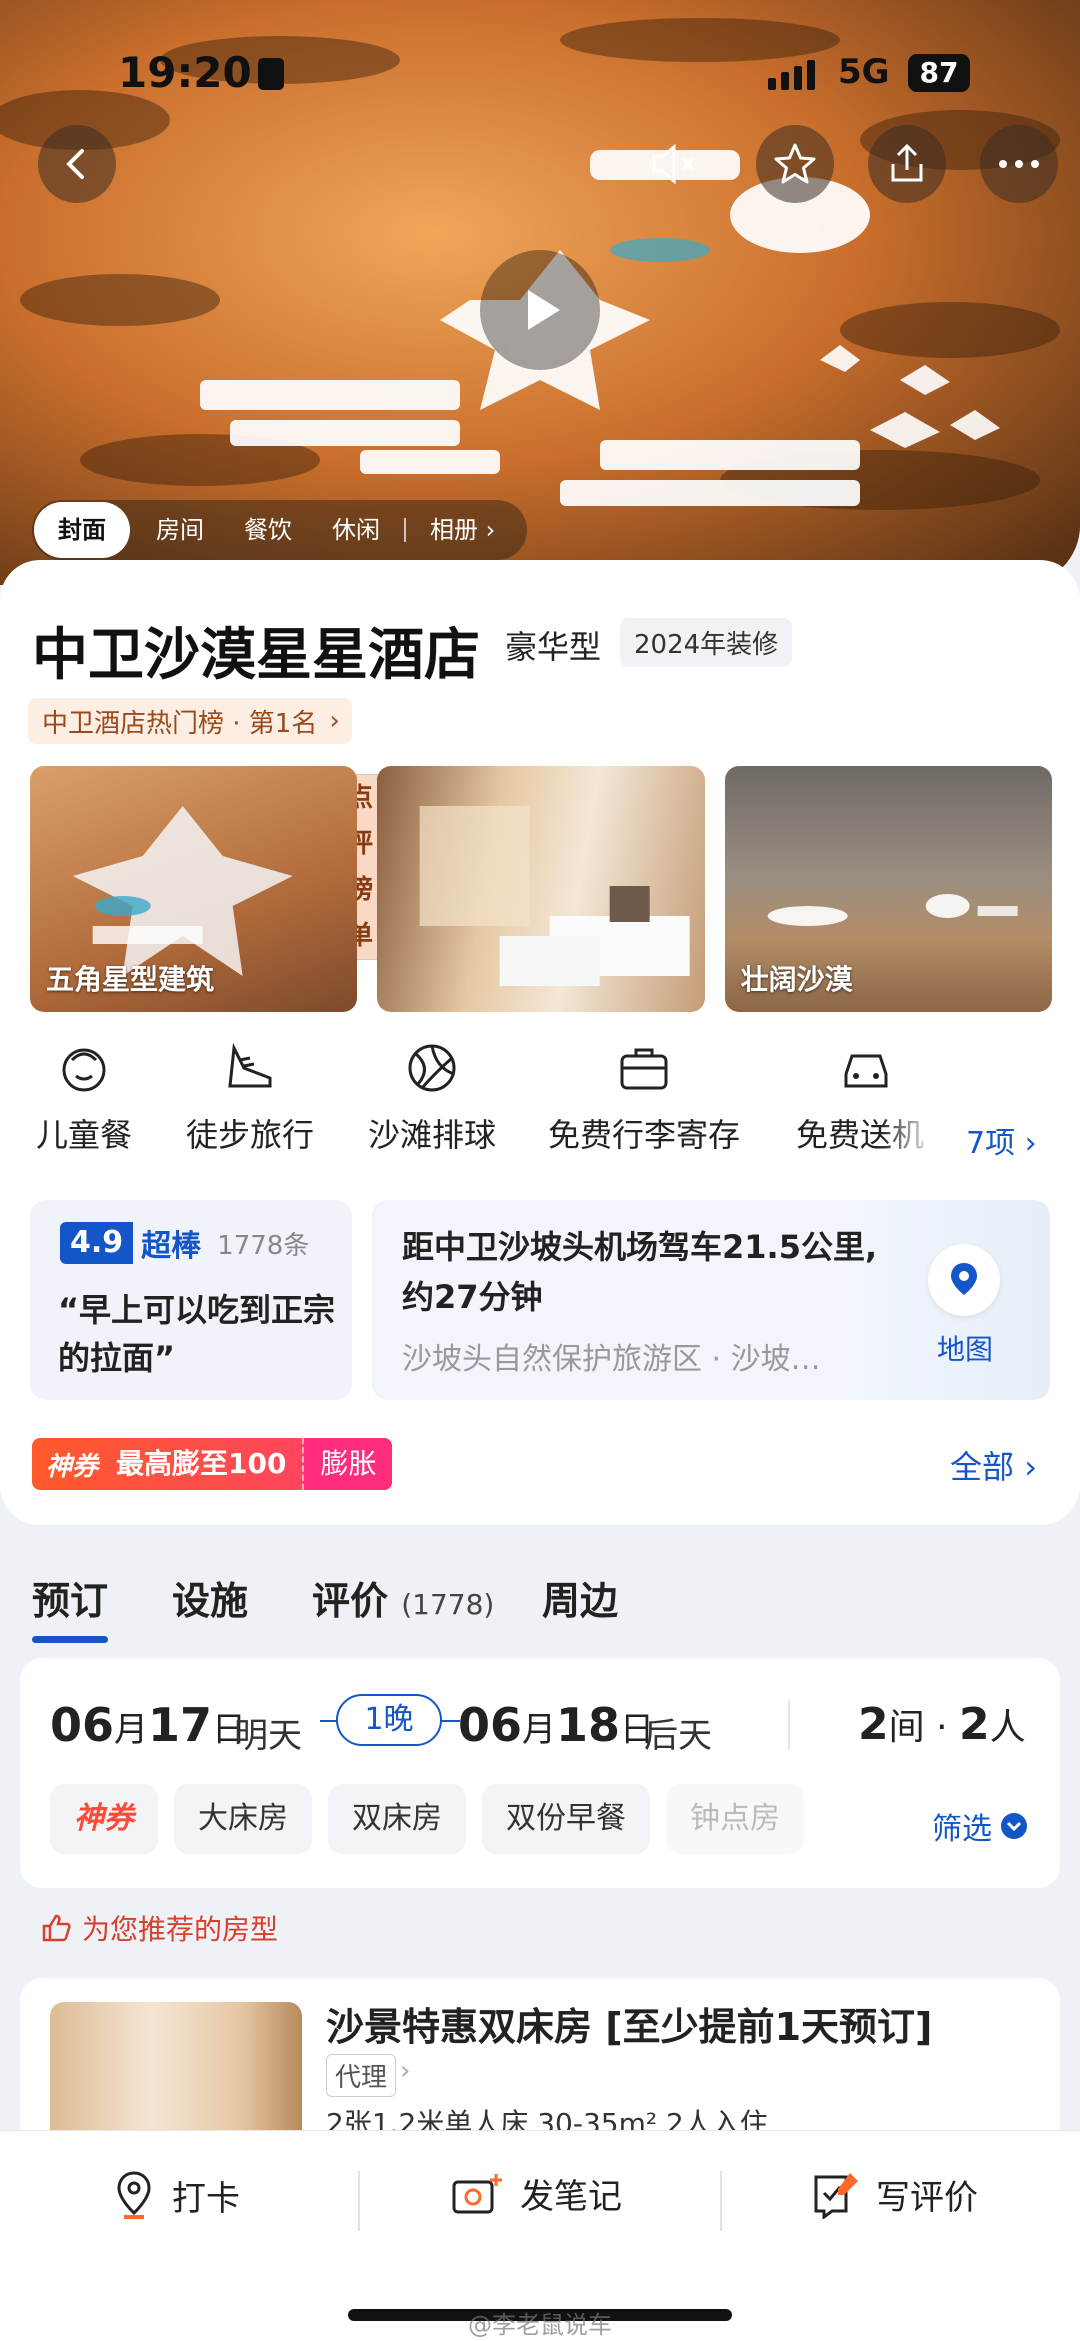  Describe the element at coordinates (962, 1829) in the screenshot. I see `filter-label: 筛选` at that location.